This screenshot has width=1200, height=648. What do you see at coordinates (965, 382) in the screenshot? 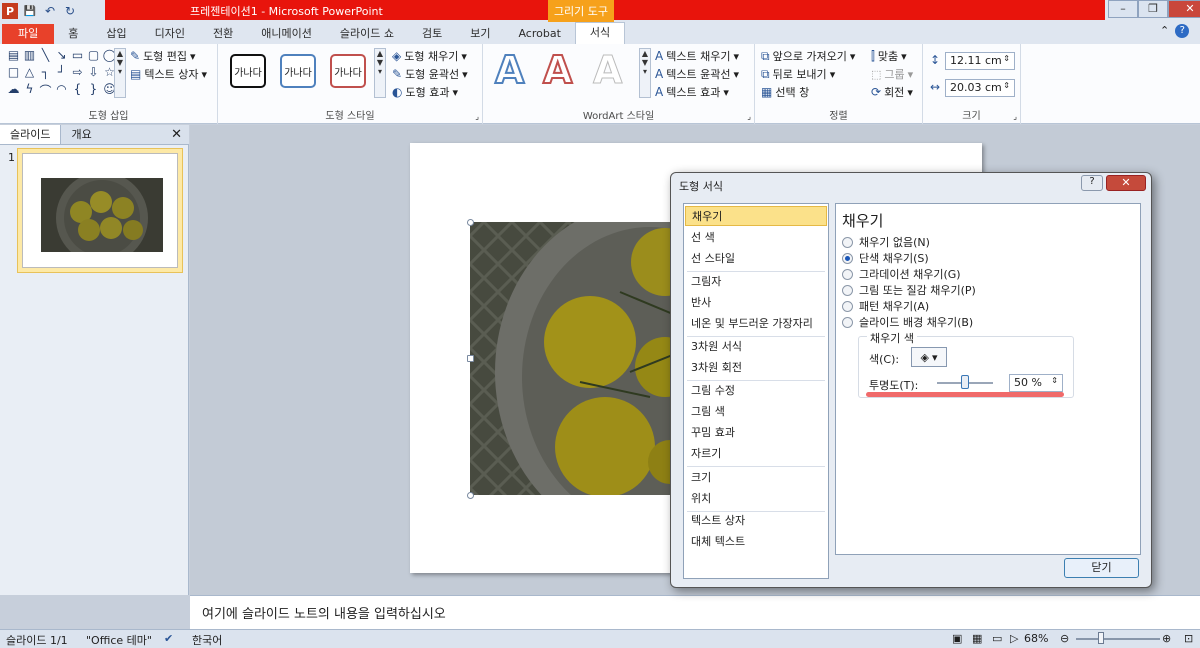
I see `transparency-slider-thumb` at bounding box center [965, 382].